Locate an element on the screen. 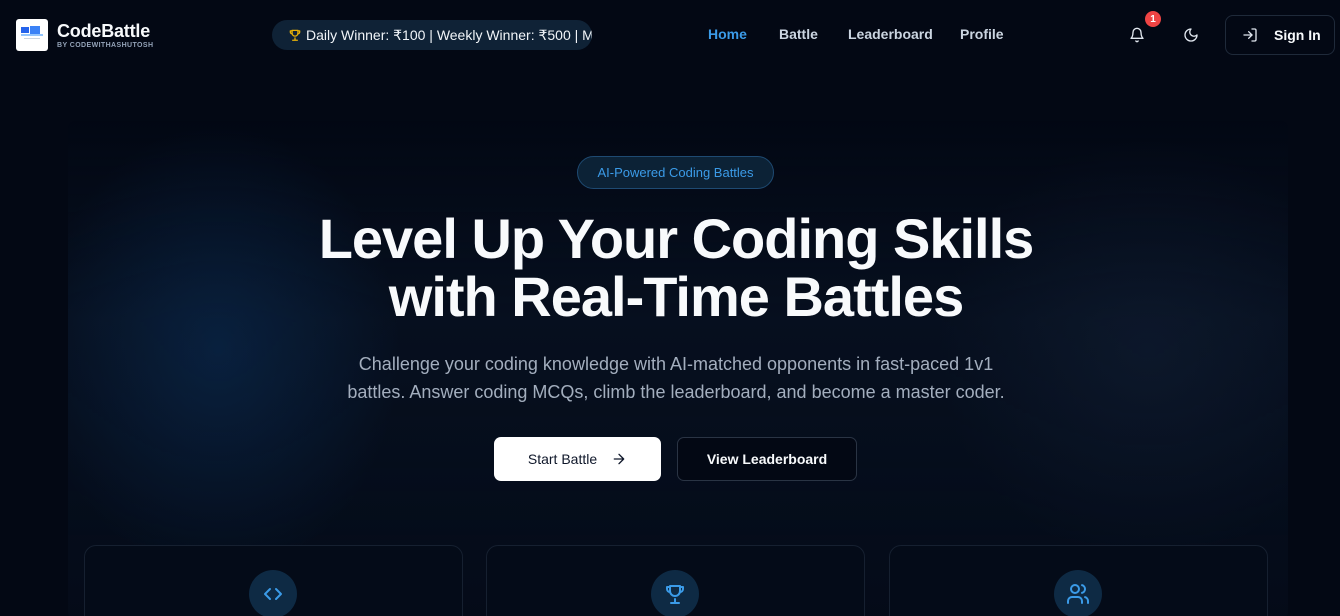 The image size is (1340, 616). nav-leaderboard: Leaderboard is located at coordinates (890, 34).